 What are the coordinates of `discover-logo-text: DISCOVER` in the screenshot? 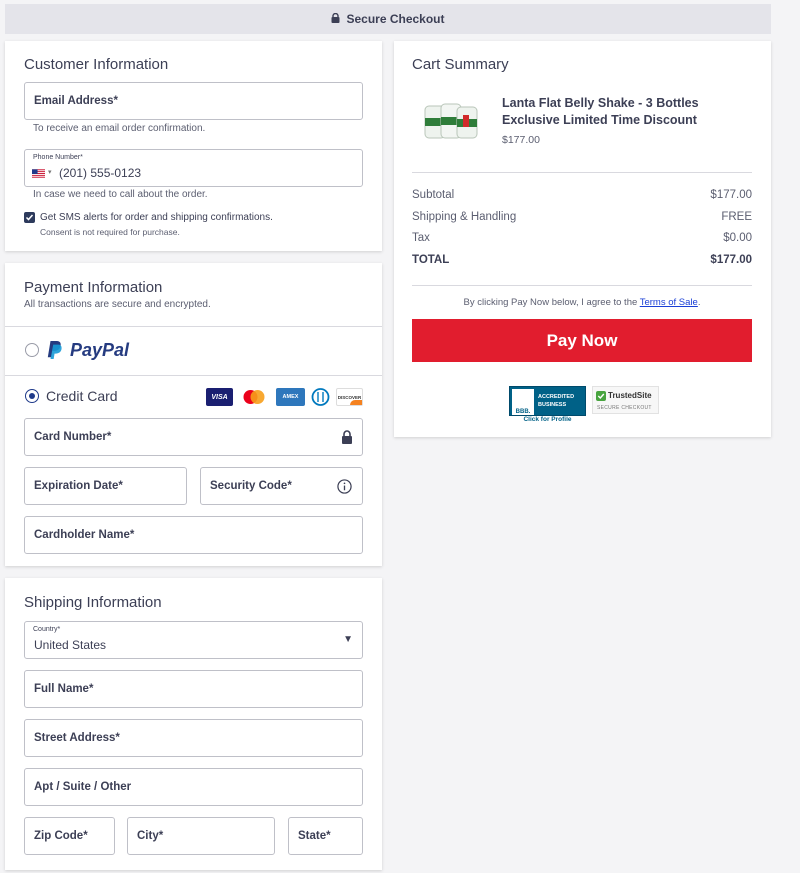 It's located at (349, 397).